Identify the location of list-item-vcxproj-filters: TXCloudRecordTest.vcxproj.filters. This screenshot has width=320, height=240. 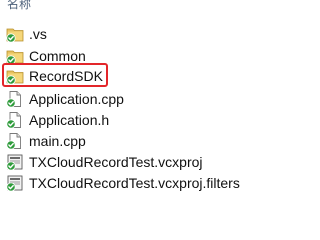
(130, 183).